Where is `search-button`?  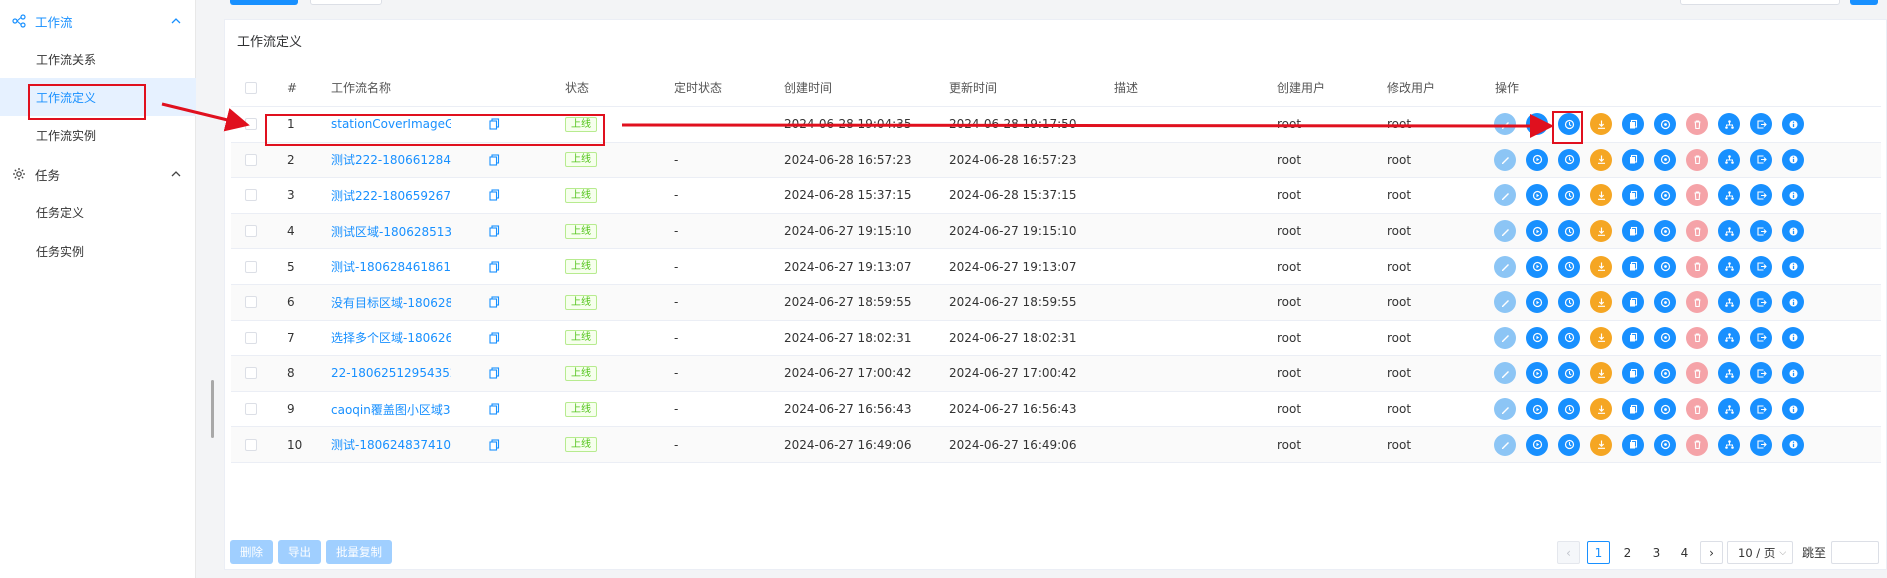 search-button is located at coordinates (1864, 2).